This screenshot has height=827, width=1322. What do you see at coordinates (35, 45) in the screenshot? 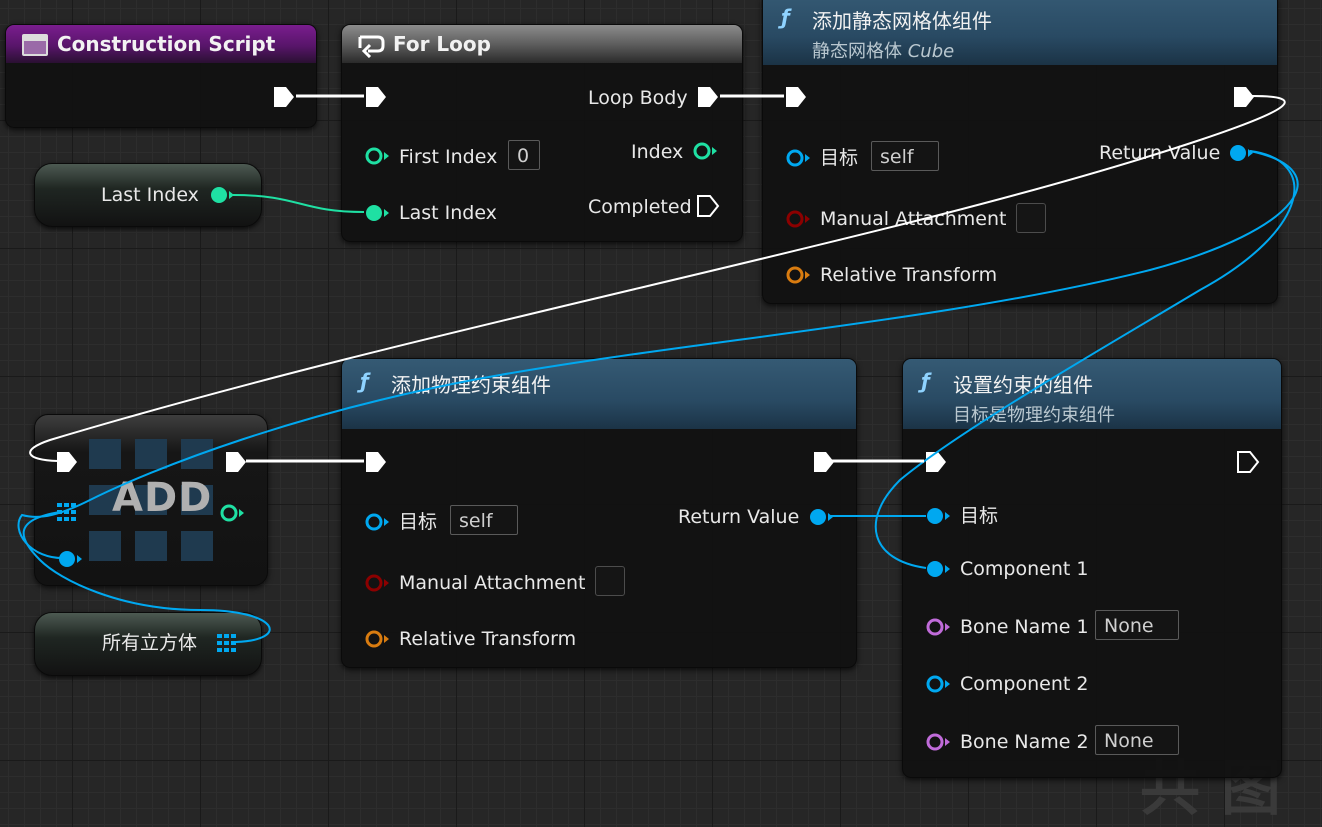
I see `event-graph-icon` at bounding box center [35, 45].